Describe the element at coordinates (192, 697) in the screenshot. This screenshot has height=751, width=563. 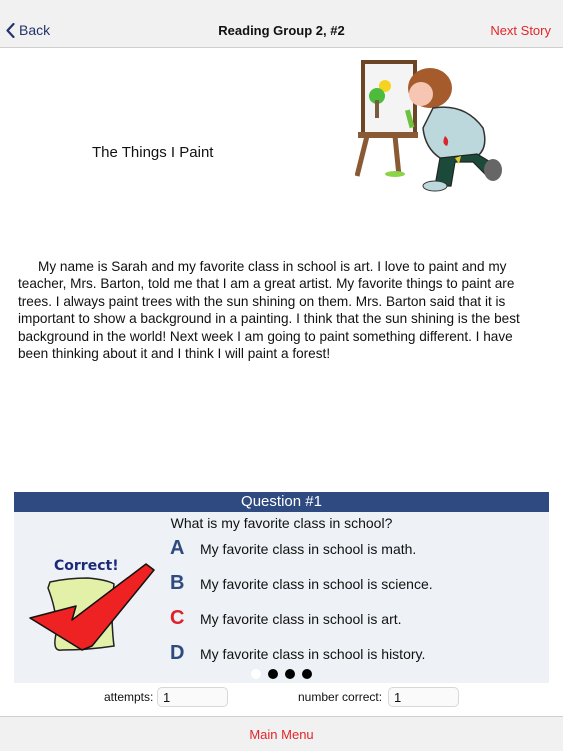
I see `attempts-field` at that location.